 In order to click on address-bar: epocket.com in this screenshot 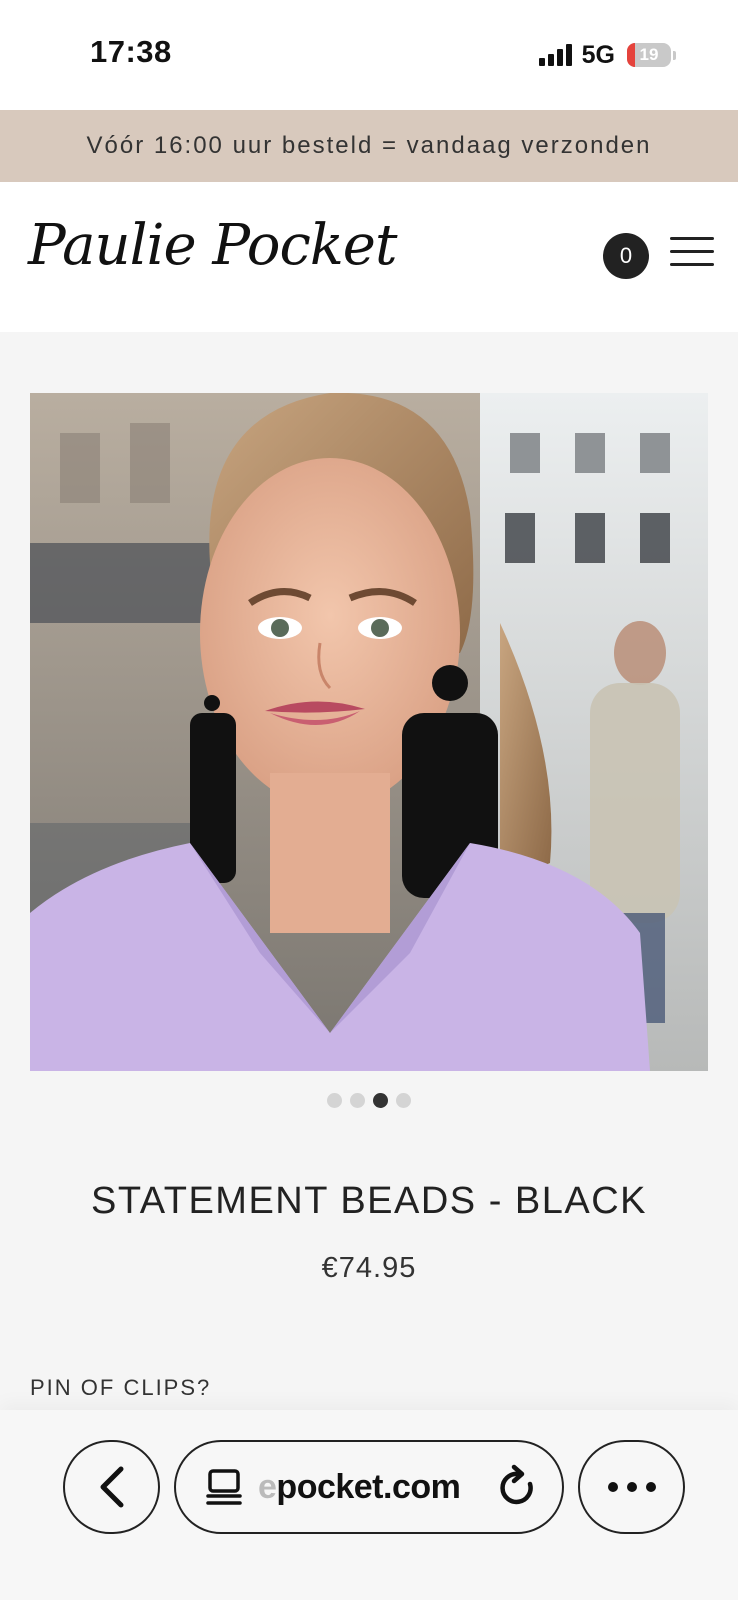, I will do `click(369, 1487)`.